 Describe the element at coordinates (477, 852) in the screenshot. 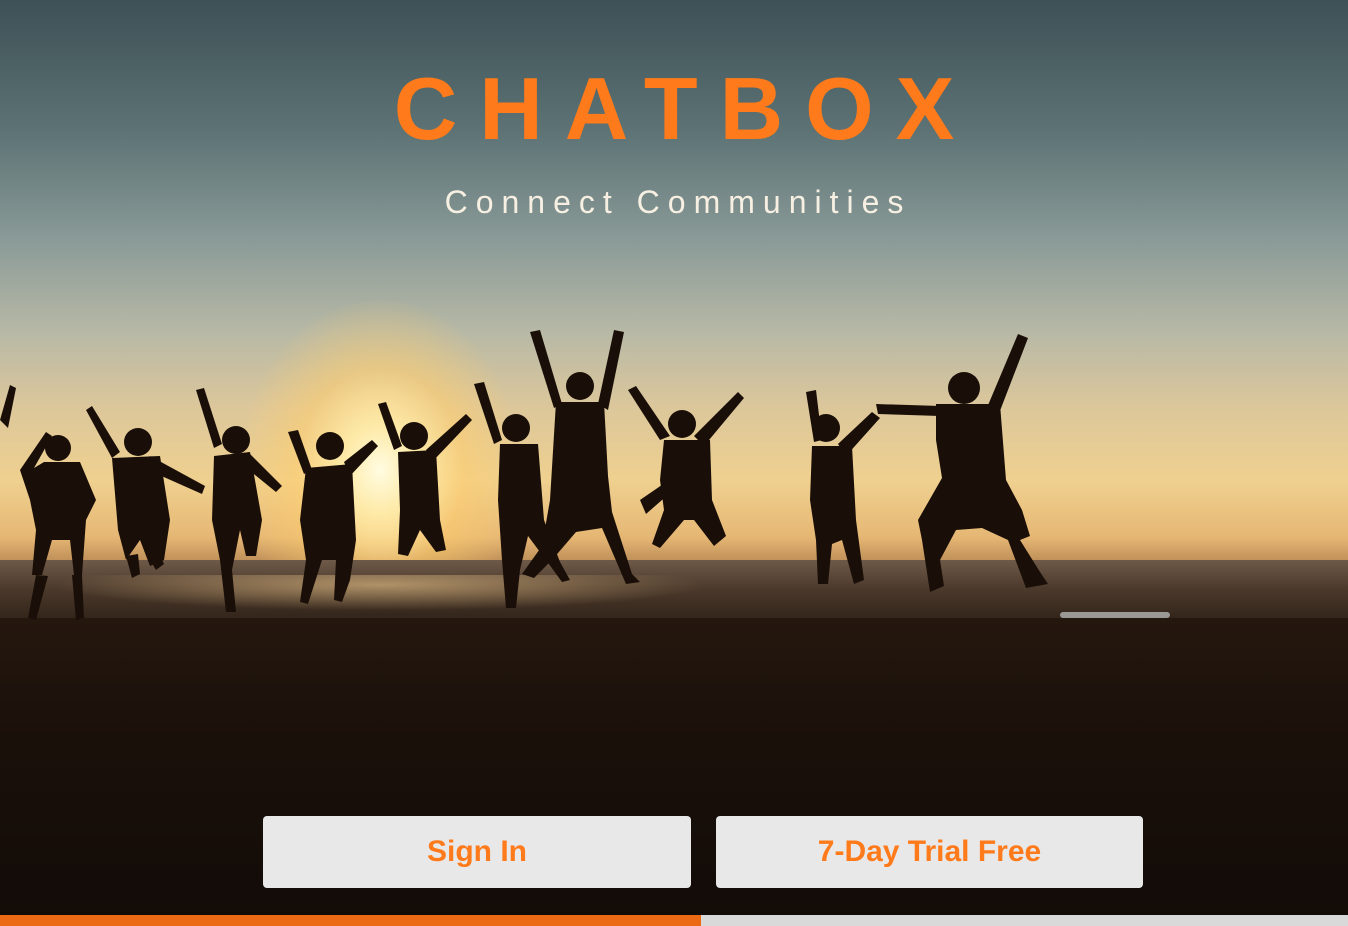

I see `sign-in-button: Sign In` at that location.